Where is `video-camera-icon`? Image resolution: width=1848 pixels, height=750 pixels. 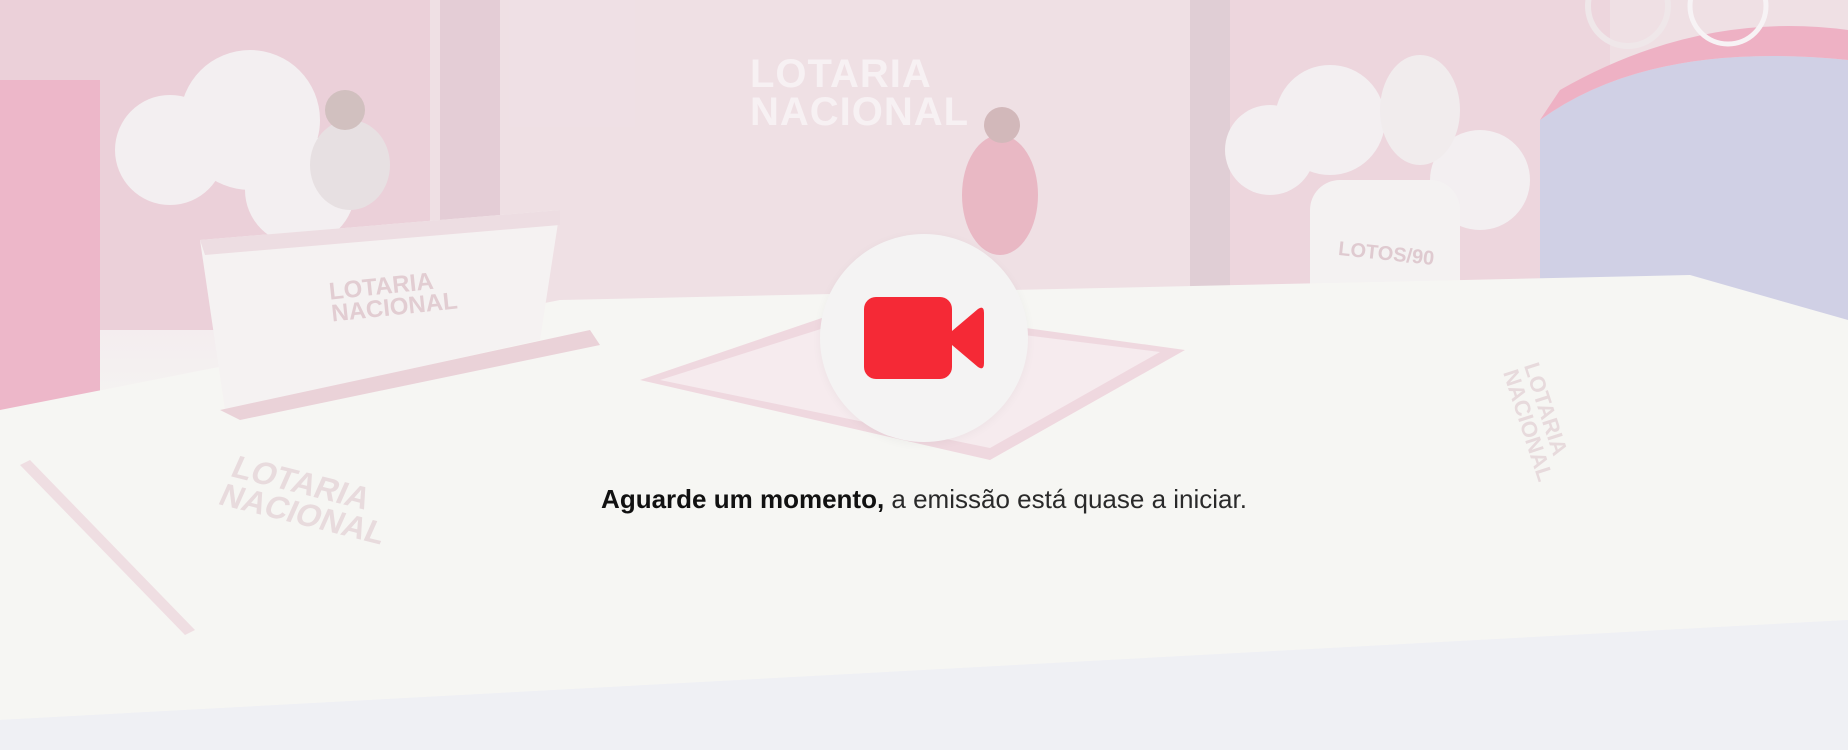
video-camera-icon is located at coordinates (924, 338).